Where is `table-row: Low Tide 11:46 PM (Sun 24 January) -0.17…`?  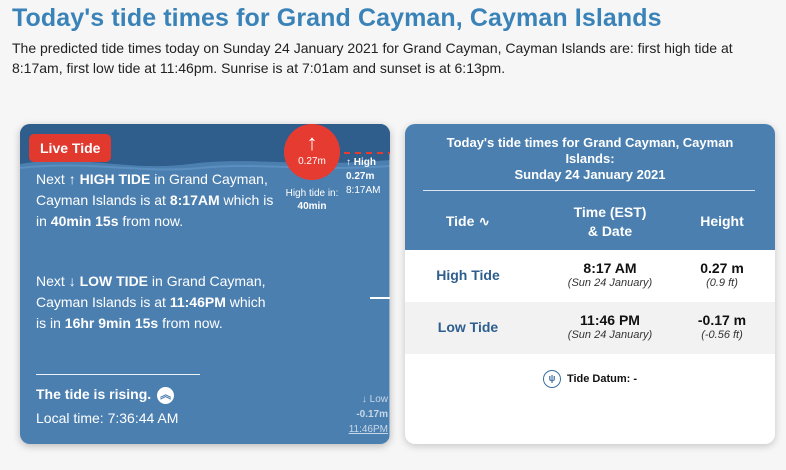 table-row: Low Tide 11:46 PM (Sun 24 January) -0.17… is located at coordinates (590, 328).